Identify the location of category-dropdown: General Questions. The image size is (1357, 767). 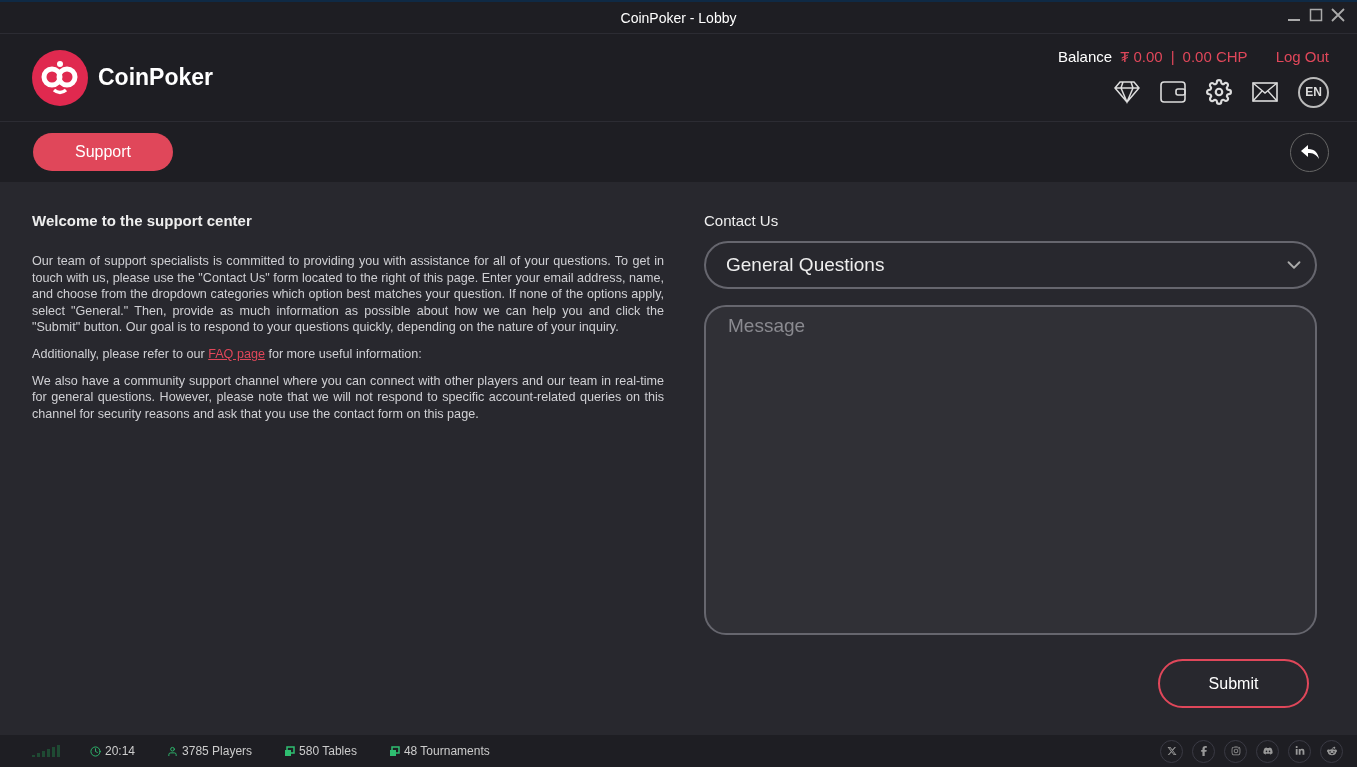
(1010, 265).